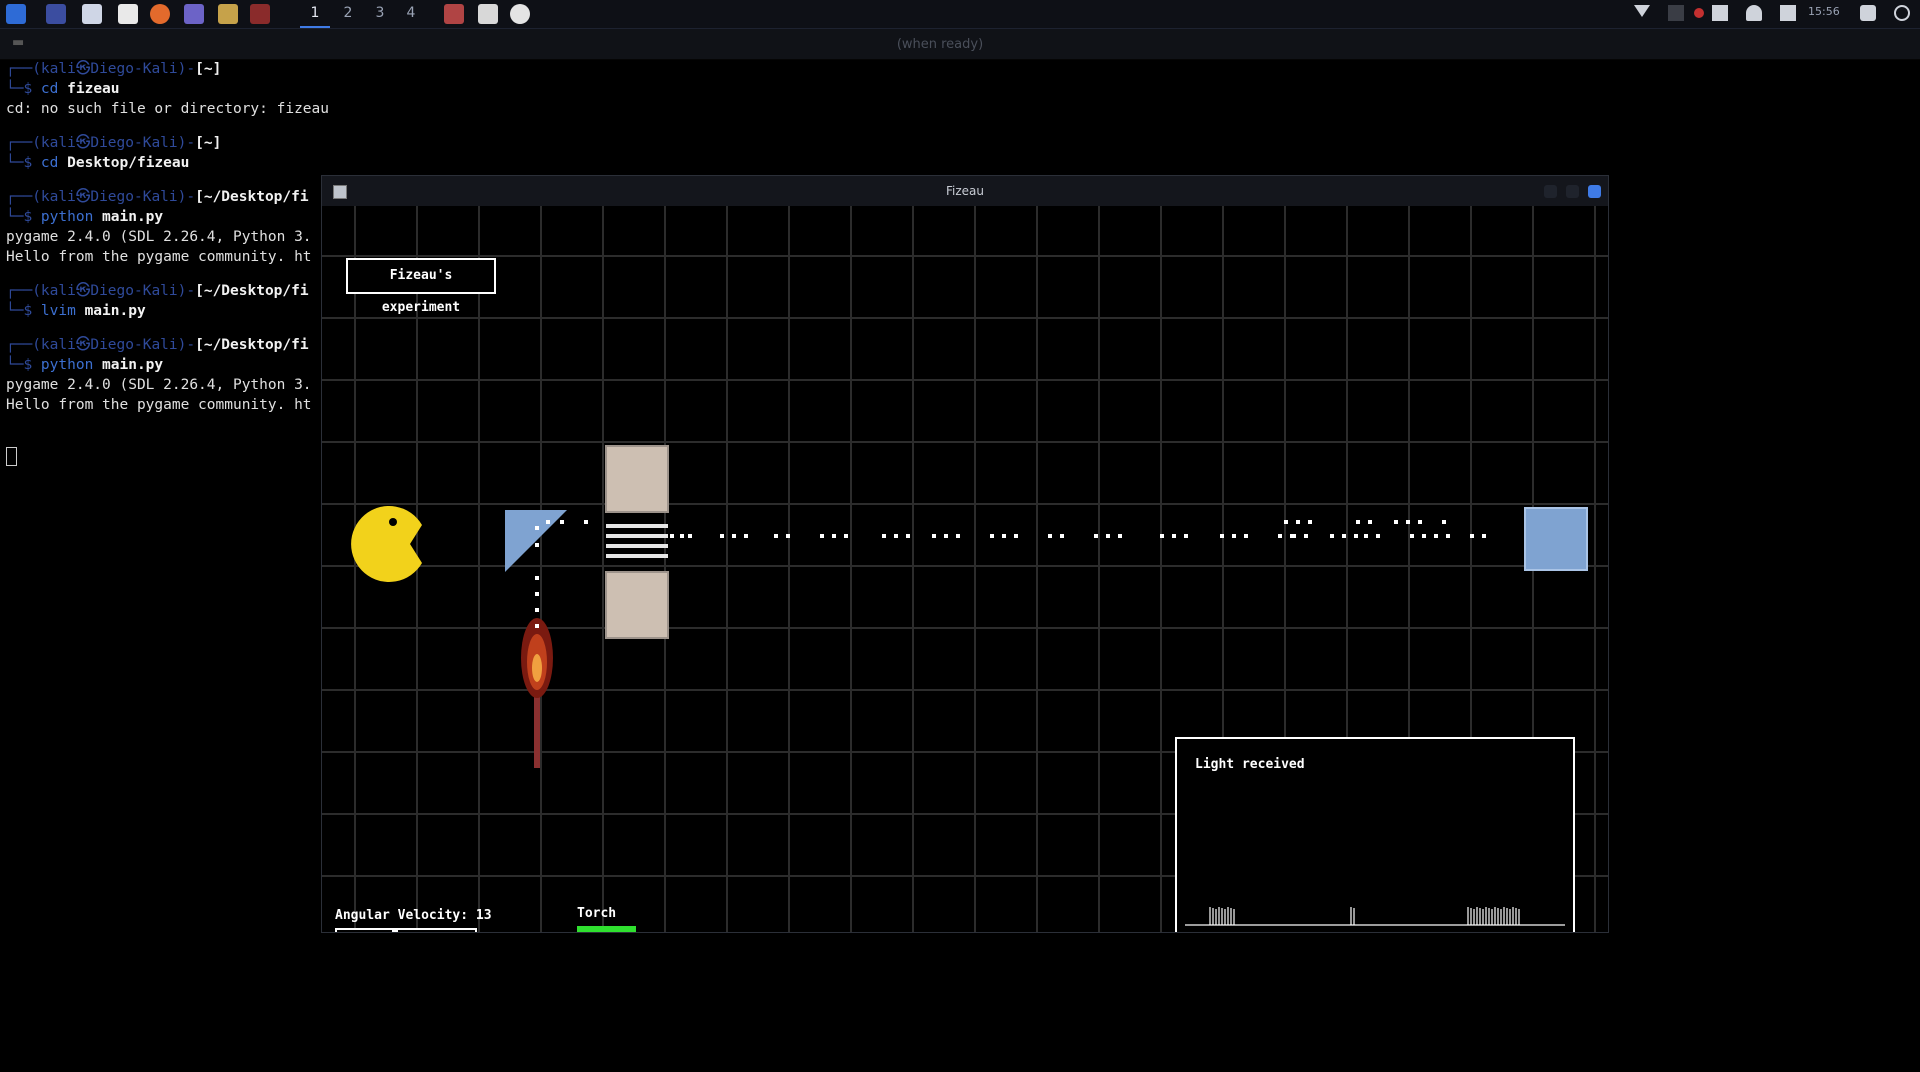 Image resolution: width=1920 pixels, height=1072 pixels. I want to click on close-icon, so click(1594, 191).